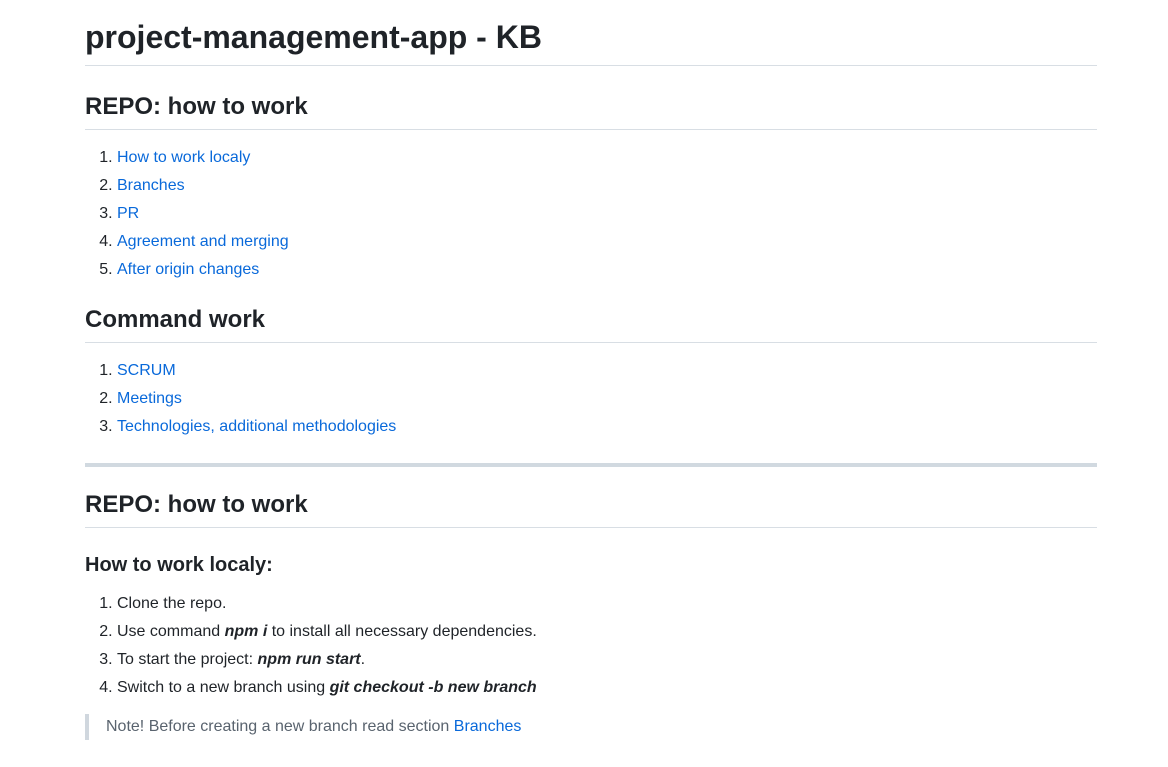 The image size is (1168, 767). I want to click on toc-link-scrum: SCRUM, so click(146, 370).